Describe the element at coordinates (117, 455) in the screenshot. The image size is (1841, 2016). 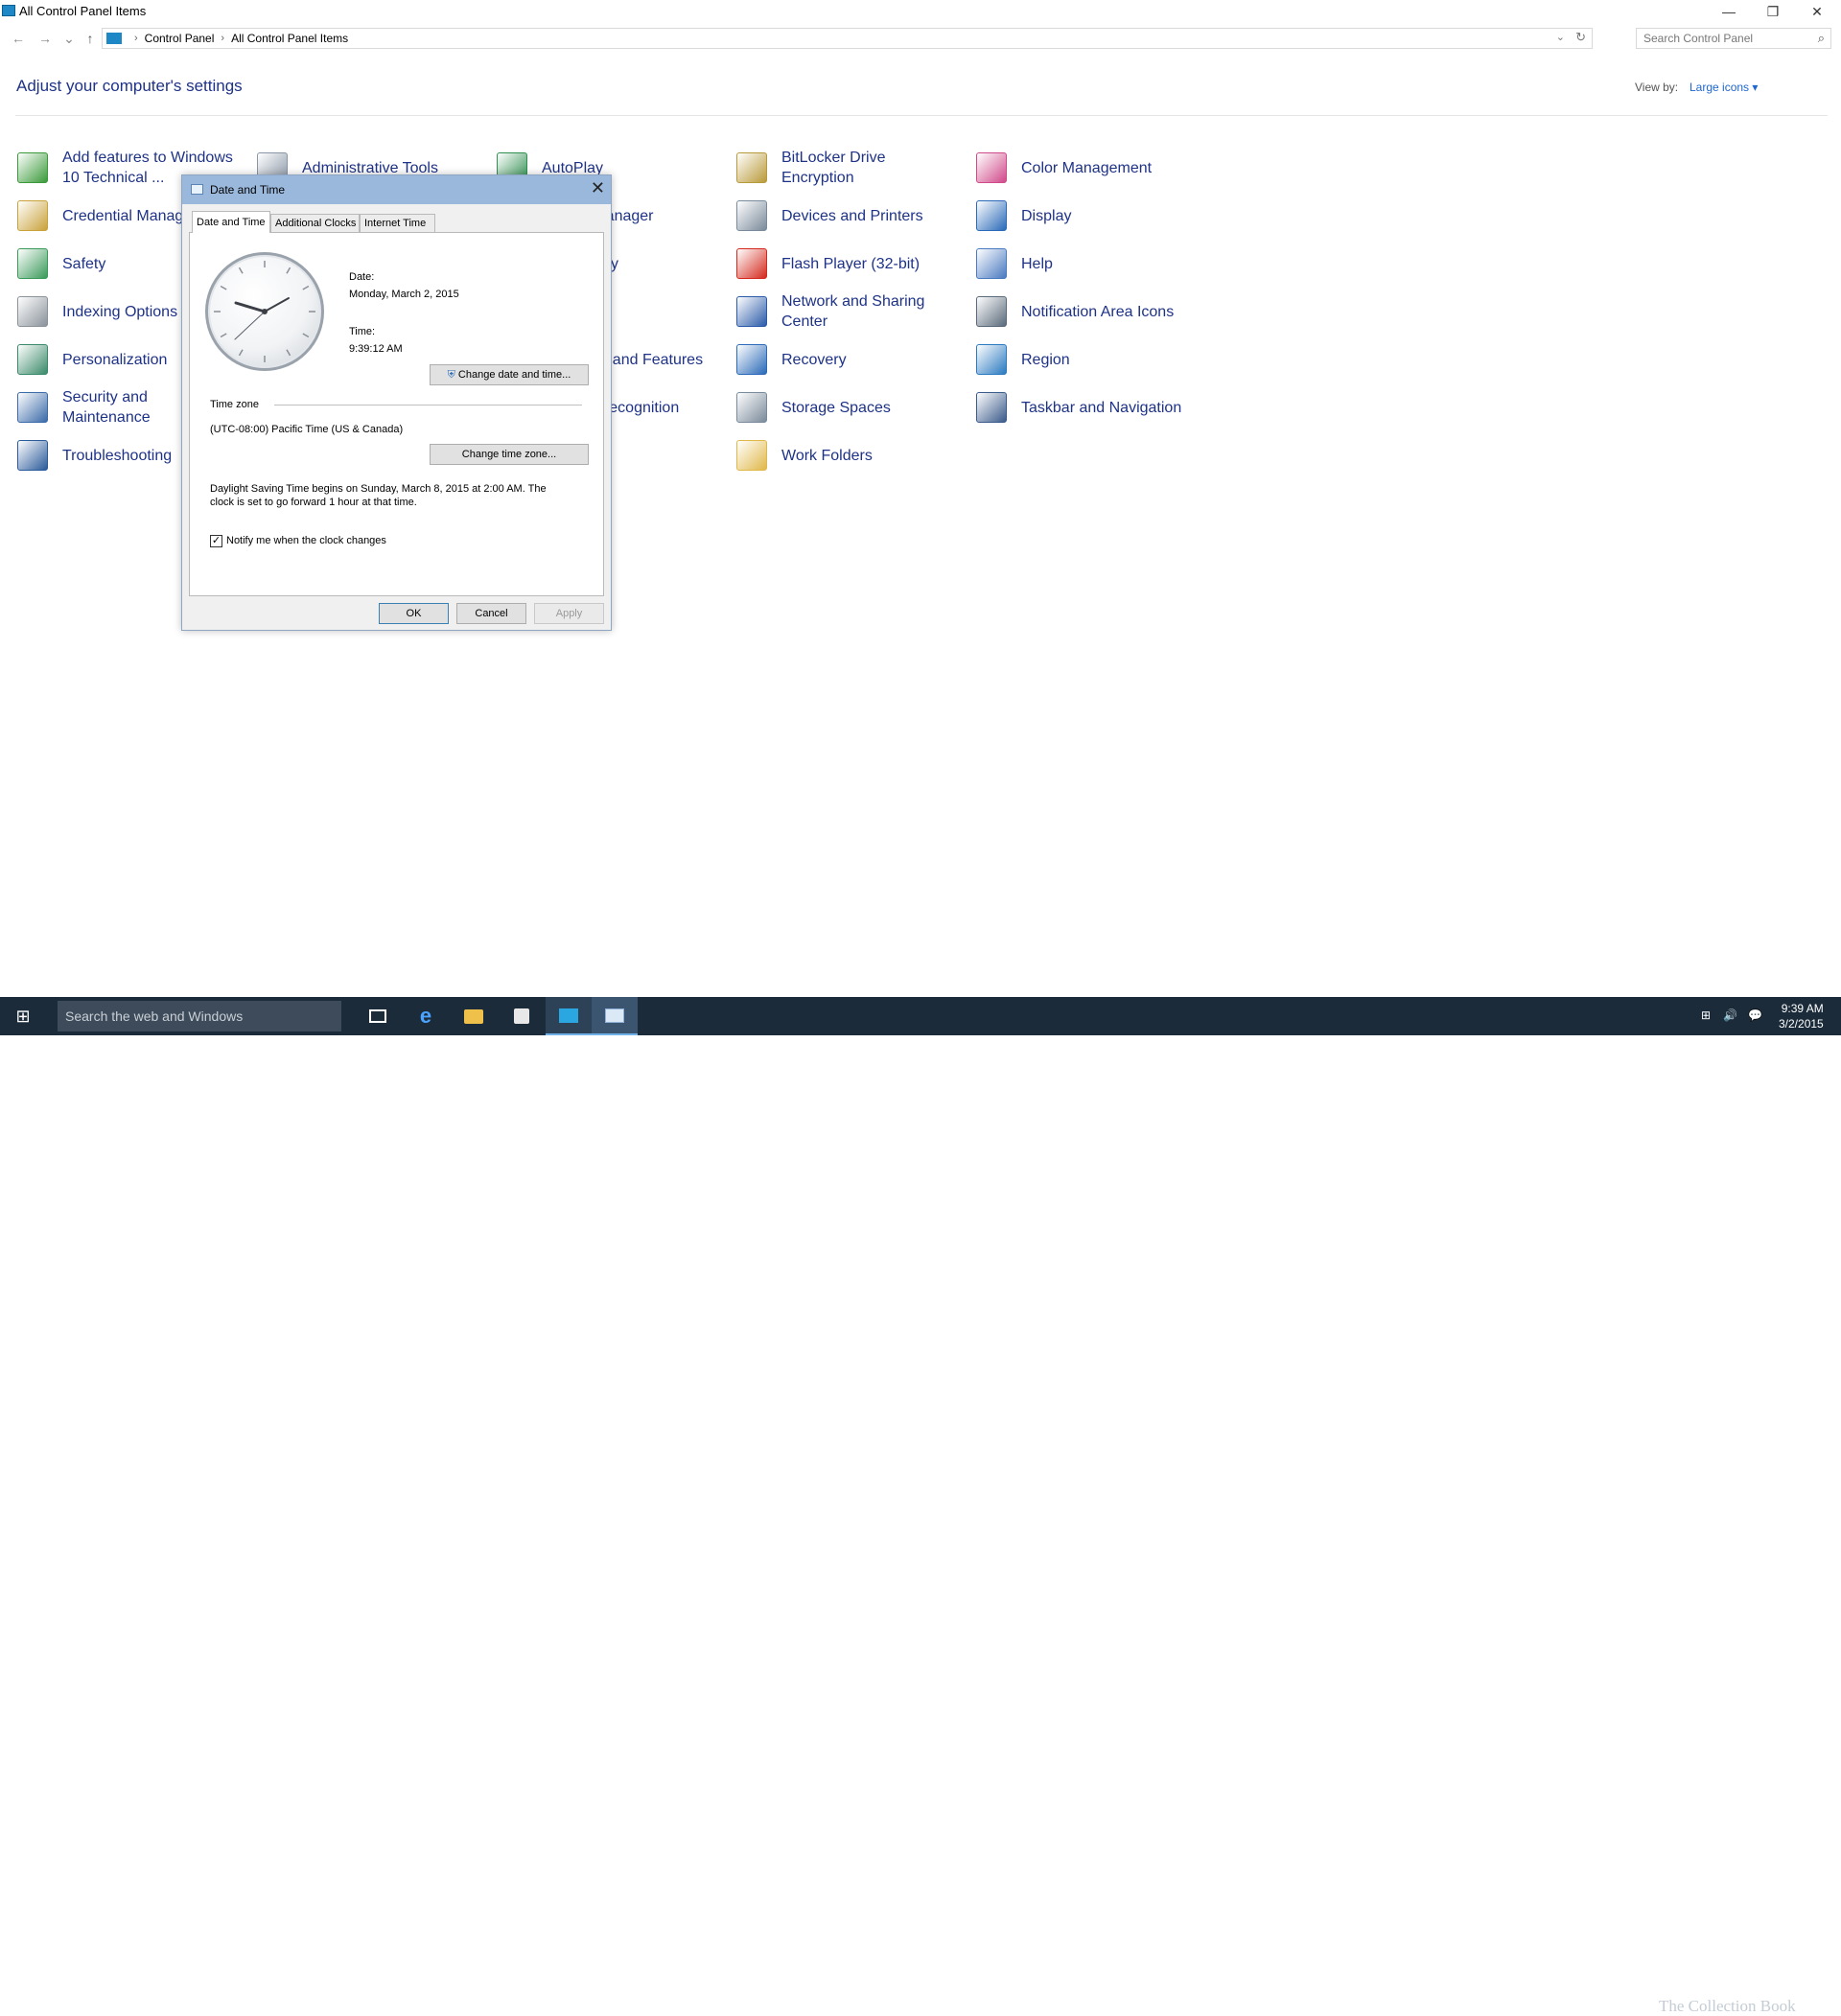
I see `control-panel-item-label: Troubleshooting` at that location.